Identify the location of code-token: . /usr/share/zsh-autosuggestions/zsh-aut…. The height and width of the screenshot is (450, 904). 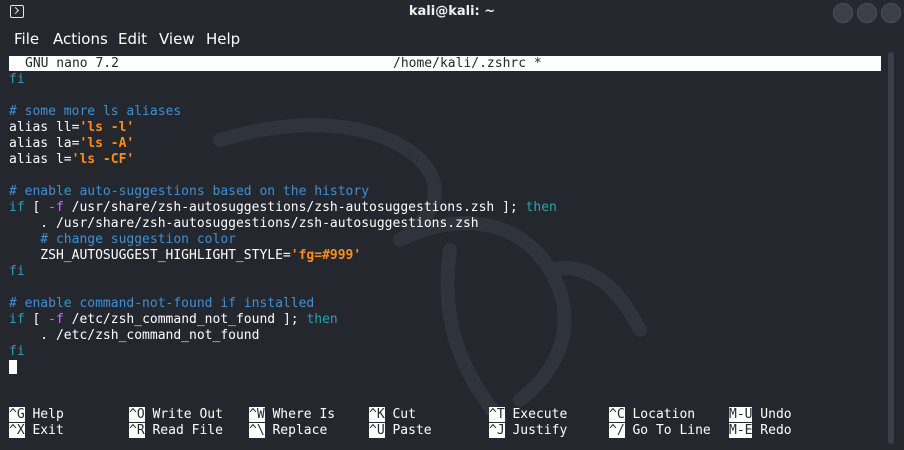
(244, 223).